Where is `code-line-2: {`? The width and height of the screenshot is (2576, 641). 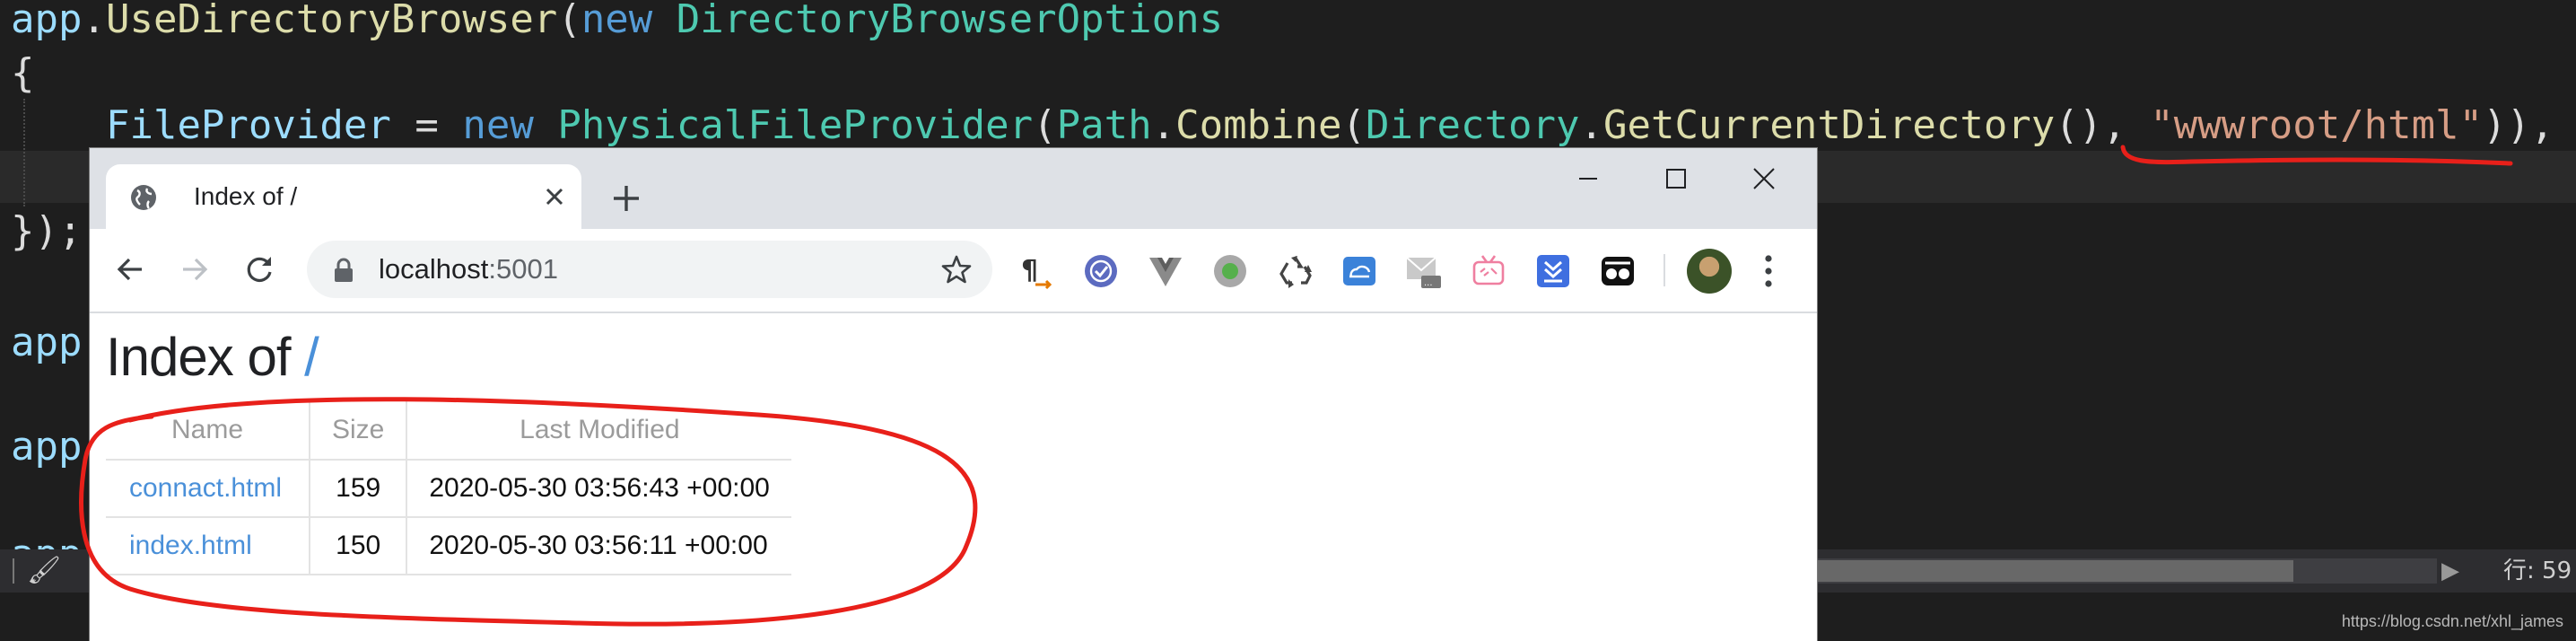 code-line-2: { is located at coordinates (23, 73).